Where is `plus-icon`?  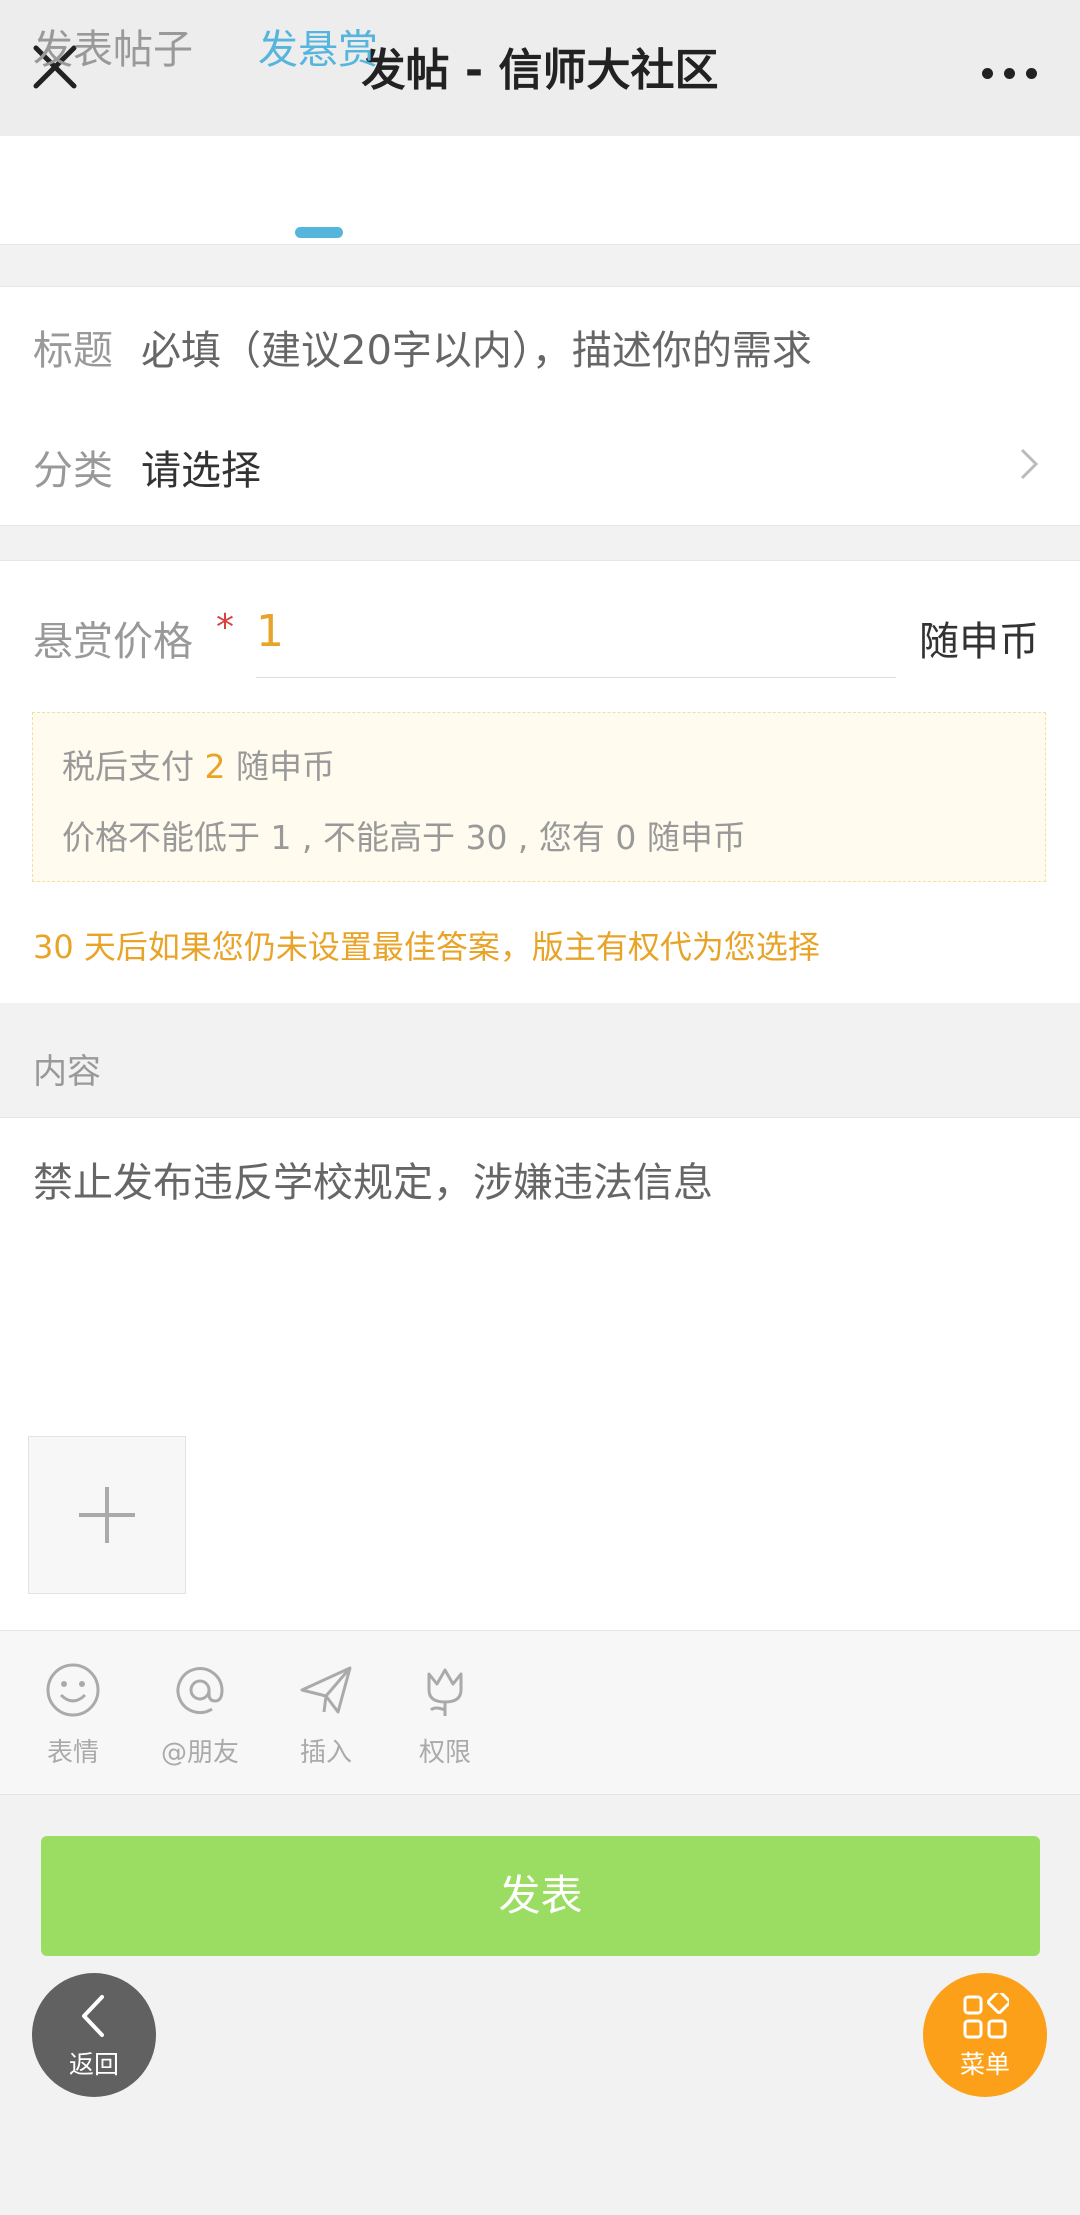 plus-icon is located at coordinates (107, 1515).